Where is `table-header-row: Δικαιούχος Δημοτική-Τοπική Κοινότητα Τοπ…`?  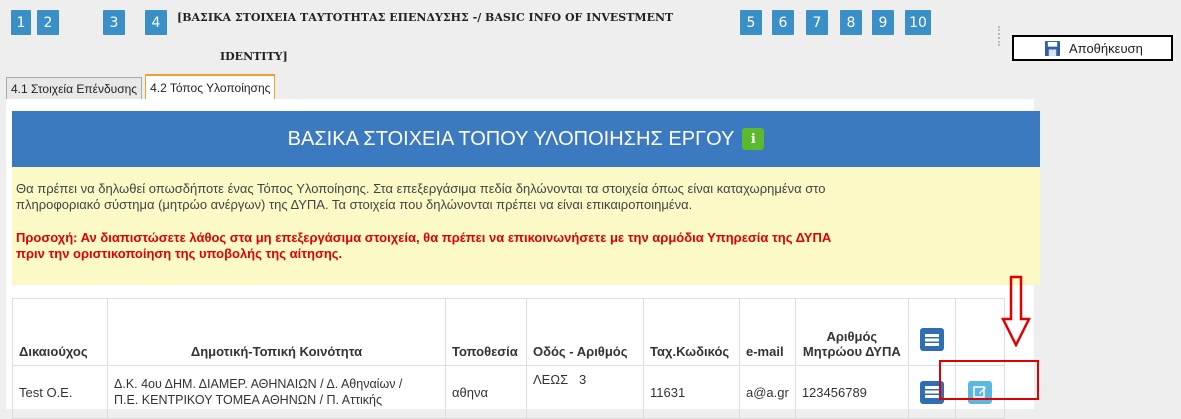
table-header-row: Δικαιούχος Δημοτική-Τοπική Κοινότητα Τοπ… is located at coordinates (508, 332).